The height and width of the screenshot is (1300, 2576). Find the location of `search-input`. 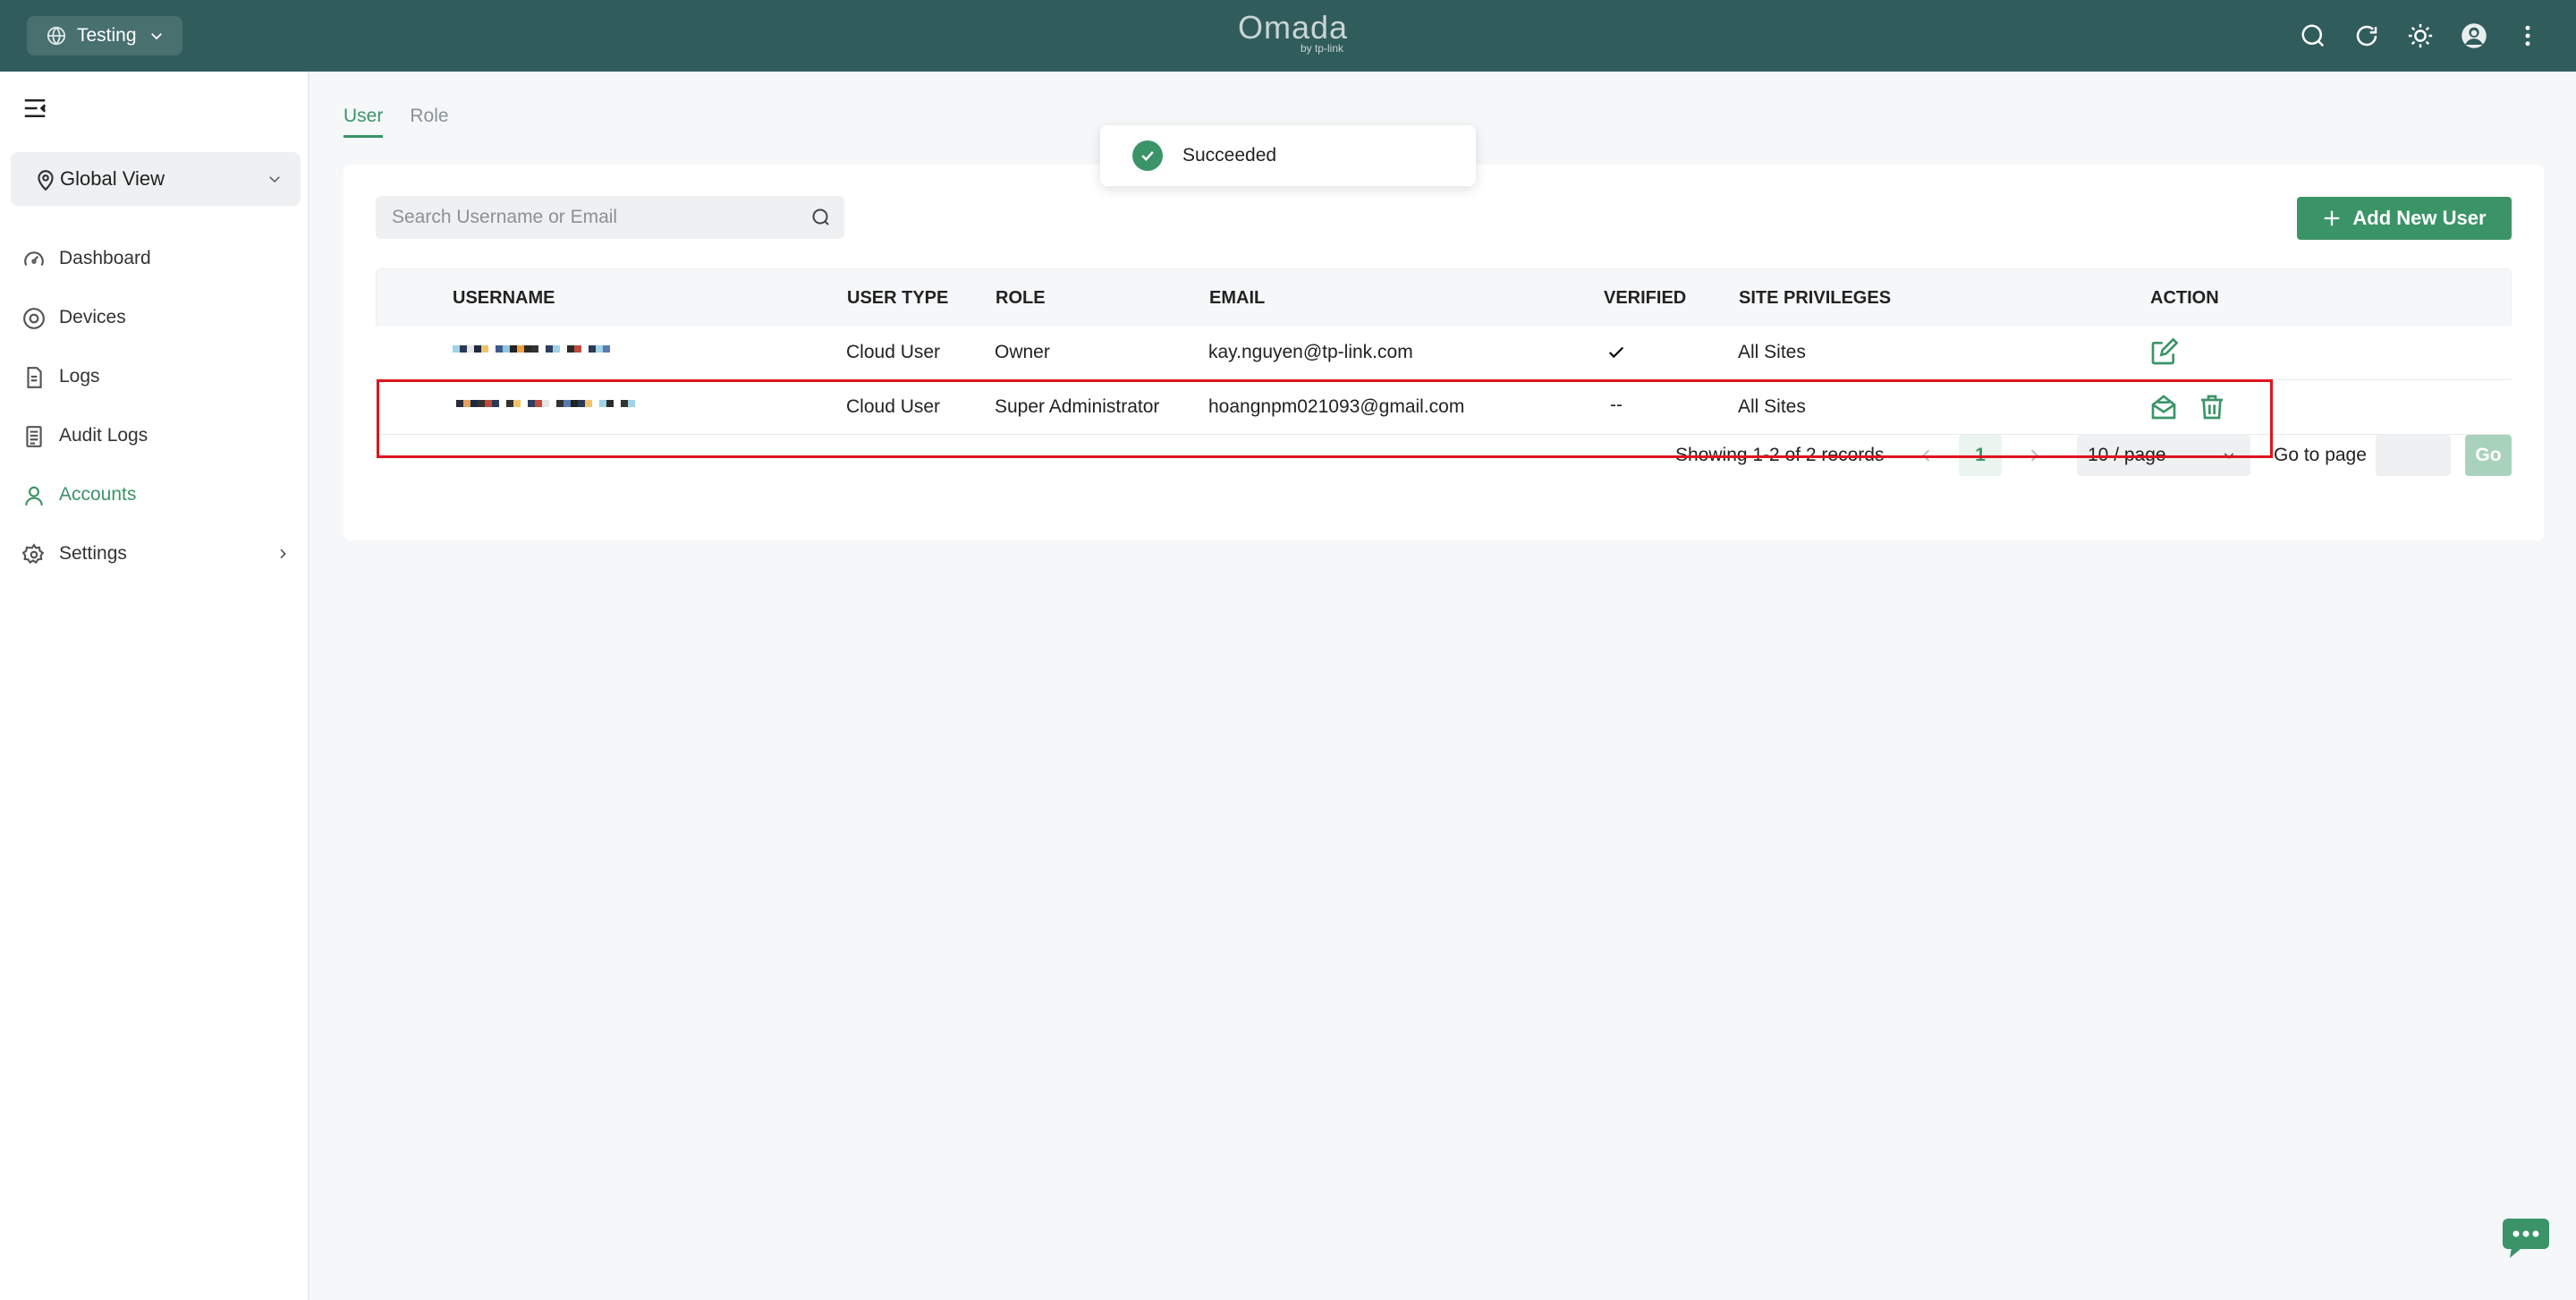

search-input is located at coordinates (581, 218).